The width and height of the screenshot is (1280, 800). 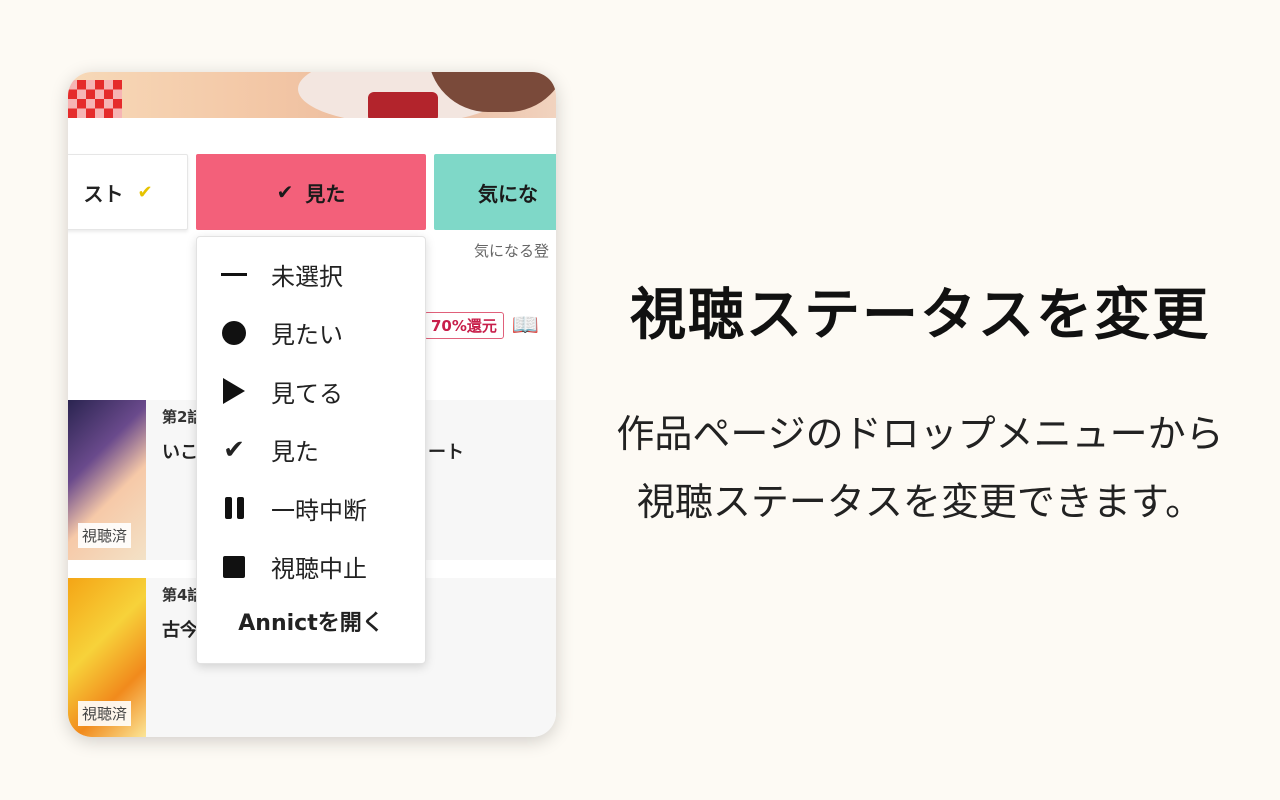 What do you see at coordinates (180, 630) in the screenshot?
I see `episode-title: 古今` at bounding box center [180, 630].